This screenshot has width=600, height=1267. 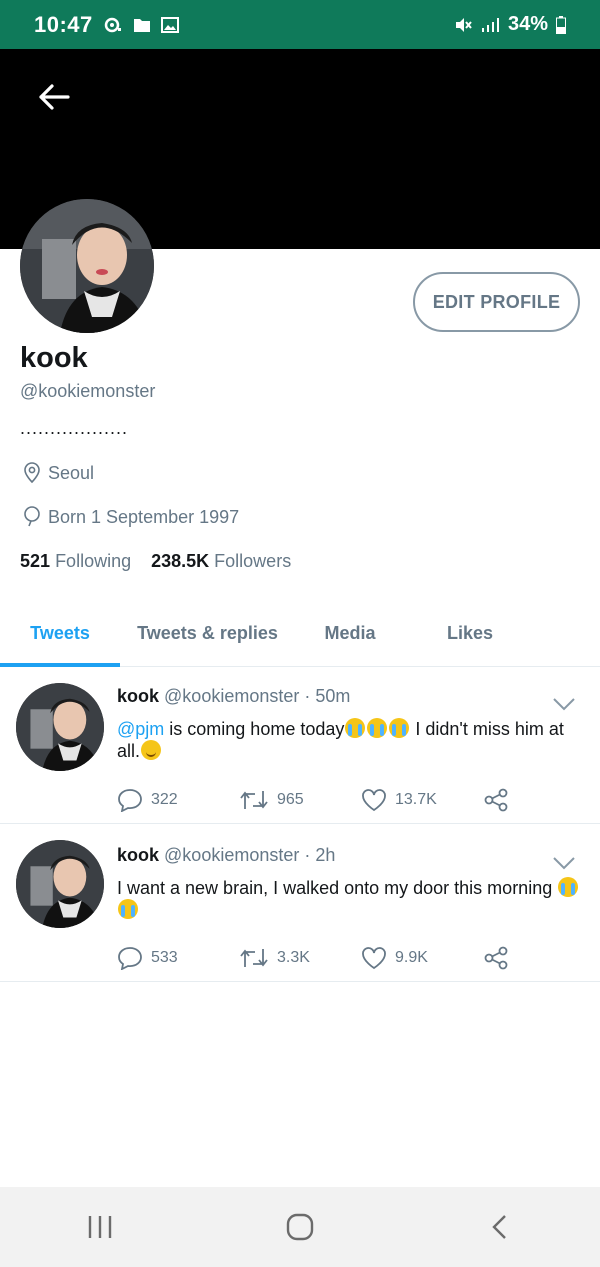 What do you see at coordinates (527, 24) in the screenshot?
I see `battery-percent: 34%` at bounding box center [527, 24].